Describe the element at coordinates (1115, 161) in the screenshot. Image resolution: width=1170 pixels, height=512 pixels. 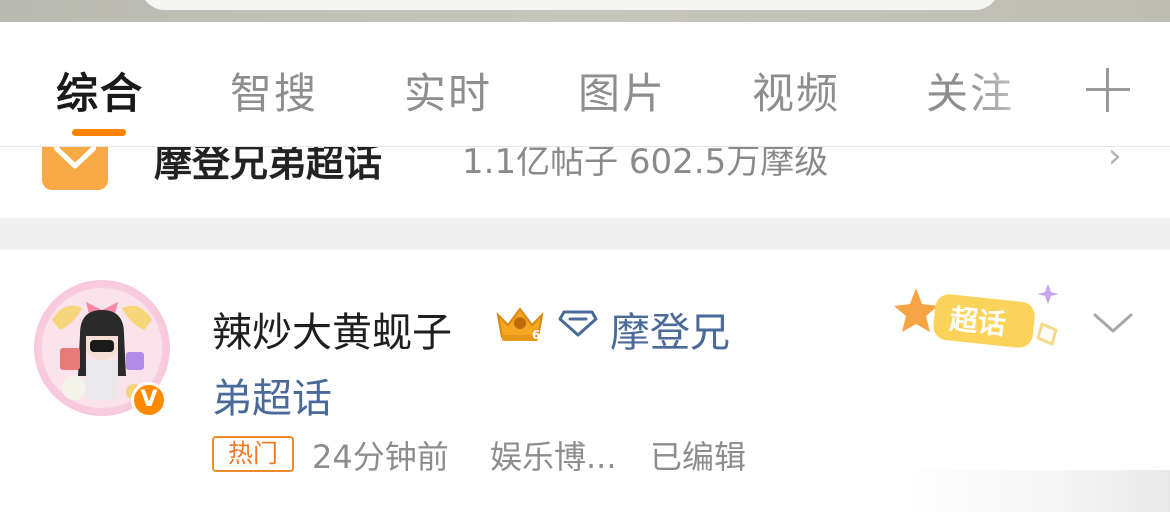
I see `chevron-right-icon: ›` at that location.